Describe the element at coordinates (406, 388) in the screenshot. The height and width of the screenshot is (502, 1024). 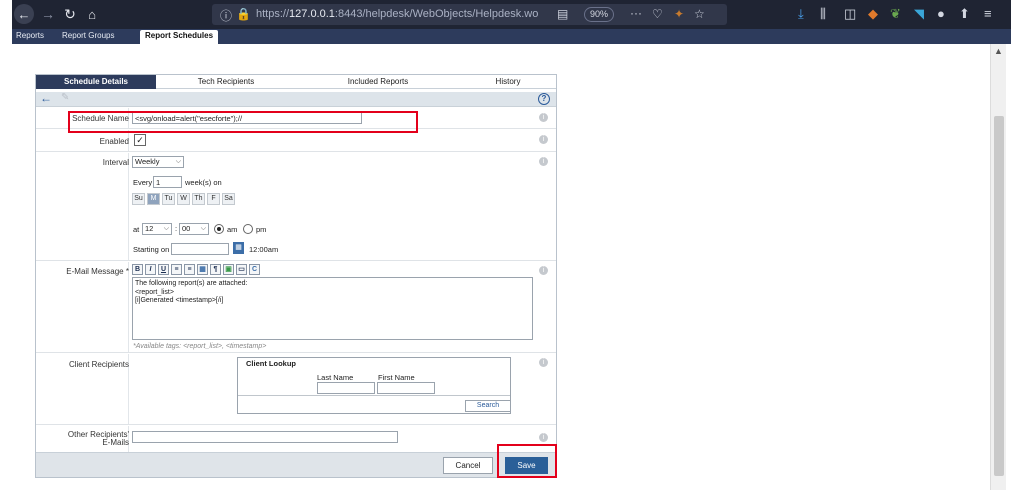
I see `first-name-input` at that location.